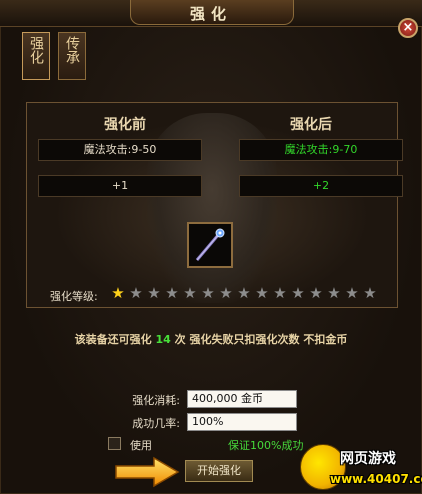 The height and width of the screenshot is (494, 422). What do you see at coordinates (408, 28) in the screenshot?
I see `close-button: ×` at bounding box center [408, 28].